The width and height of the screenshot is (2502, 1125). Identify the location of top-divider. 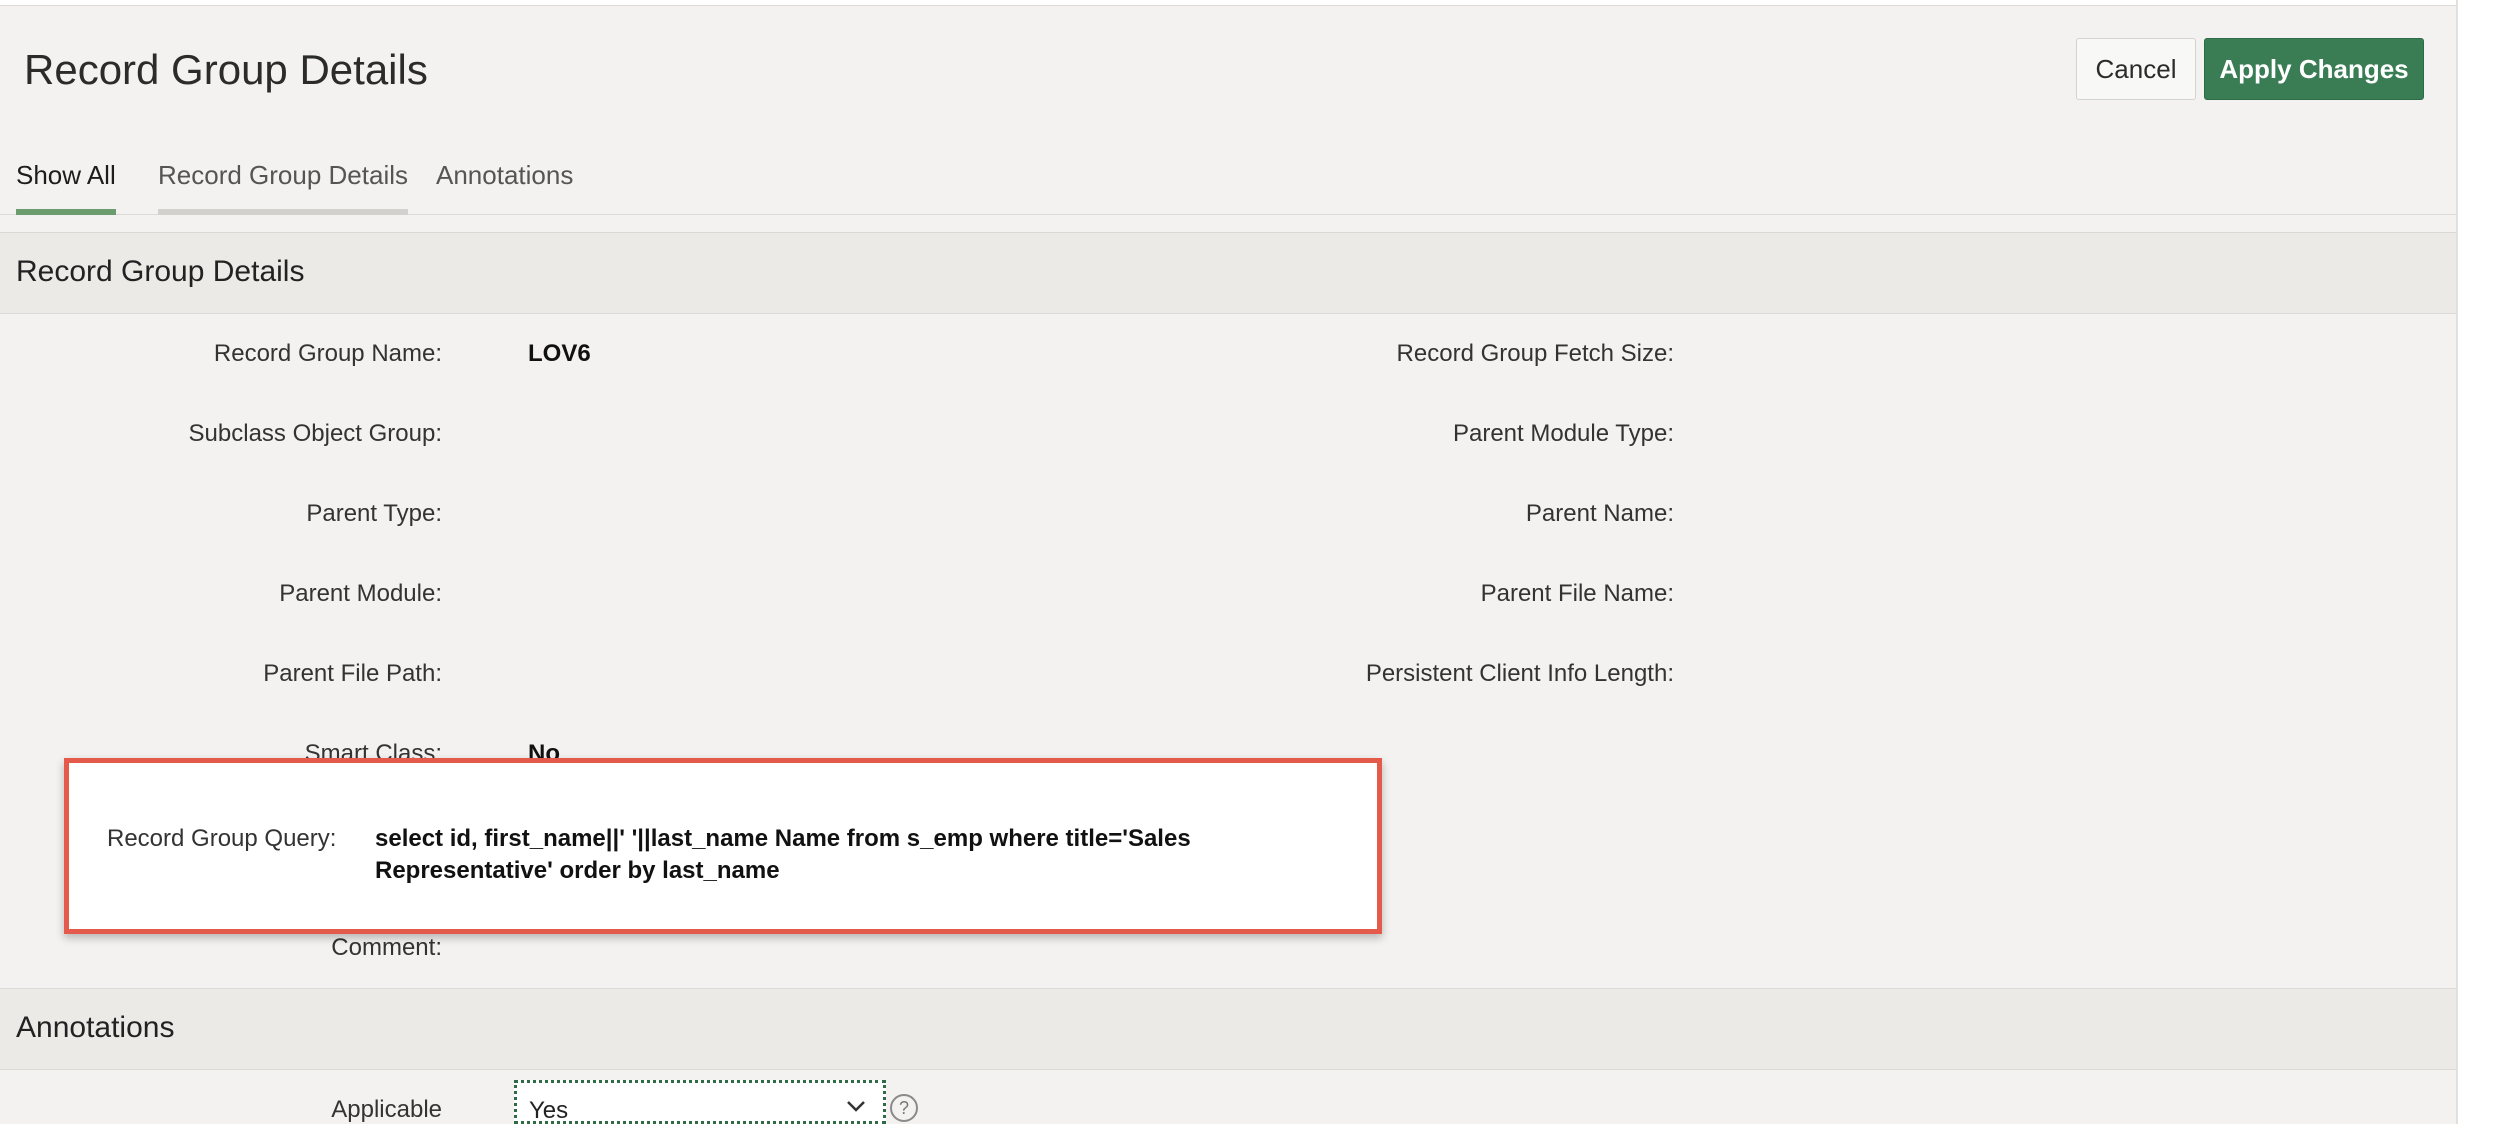
(1228, 3).